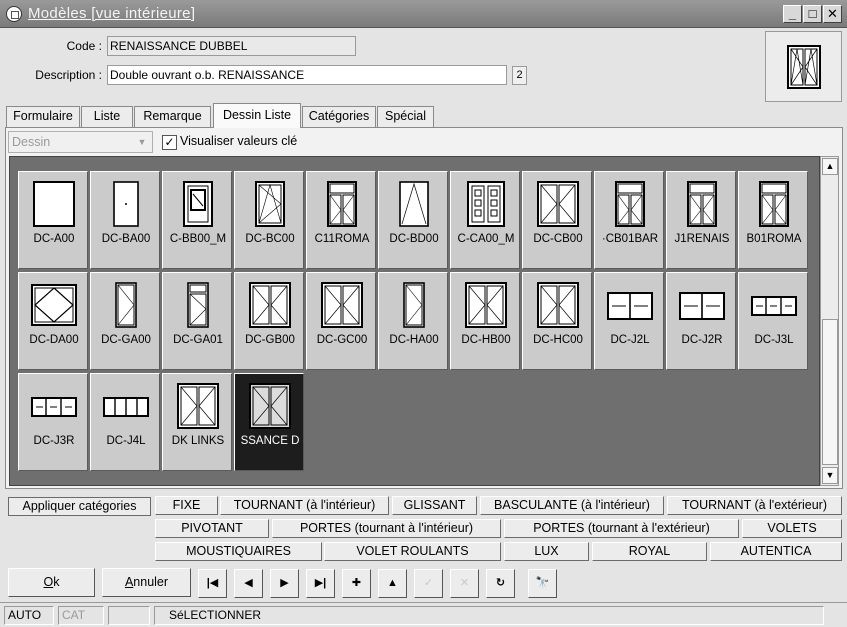 Image resolution: width=847 pixels, height=627 pixels. I want to click on drawing-tile: DC-HC00, so click(557, 321).